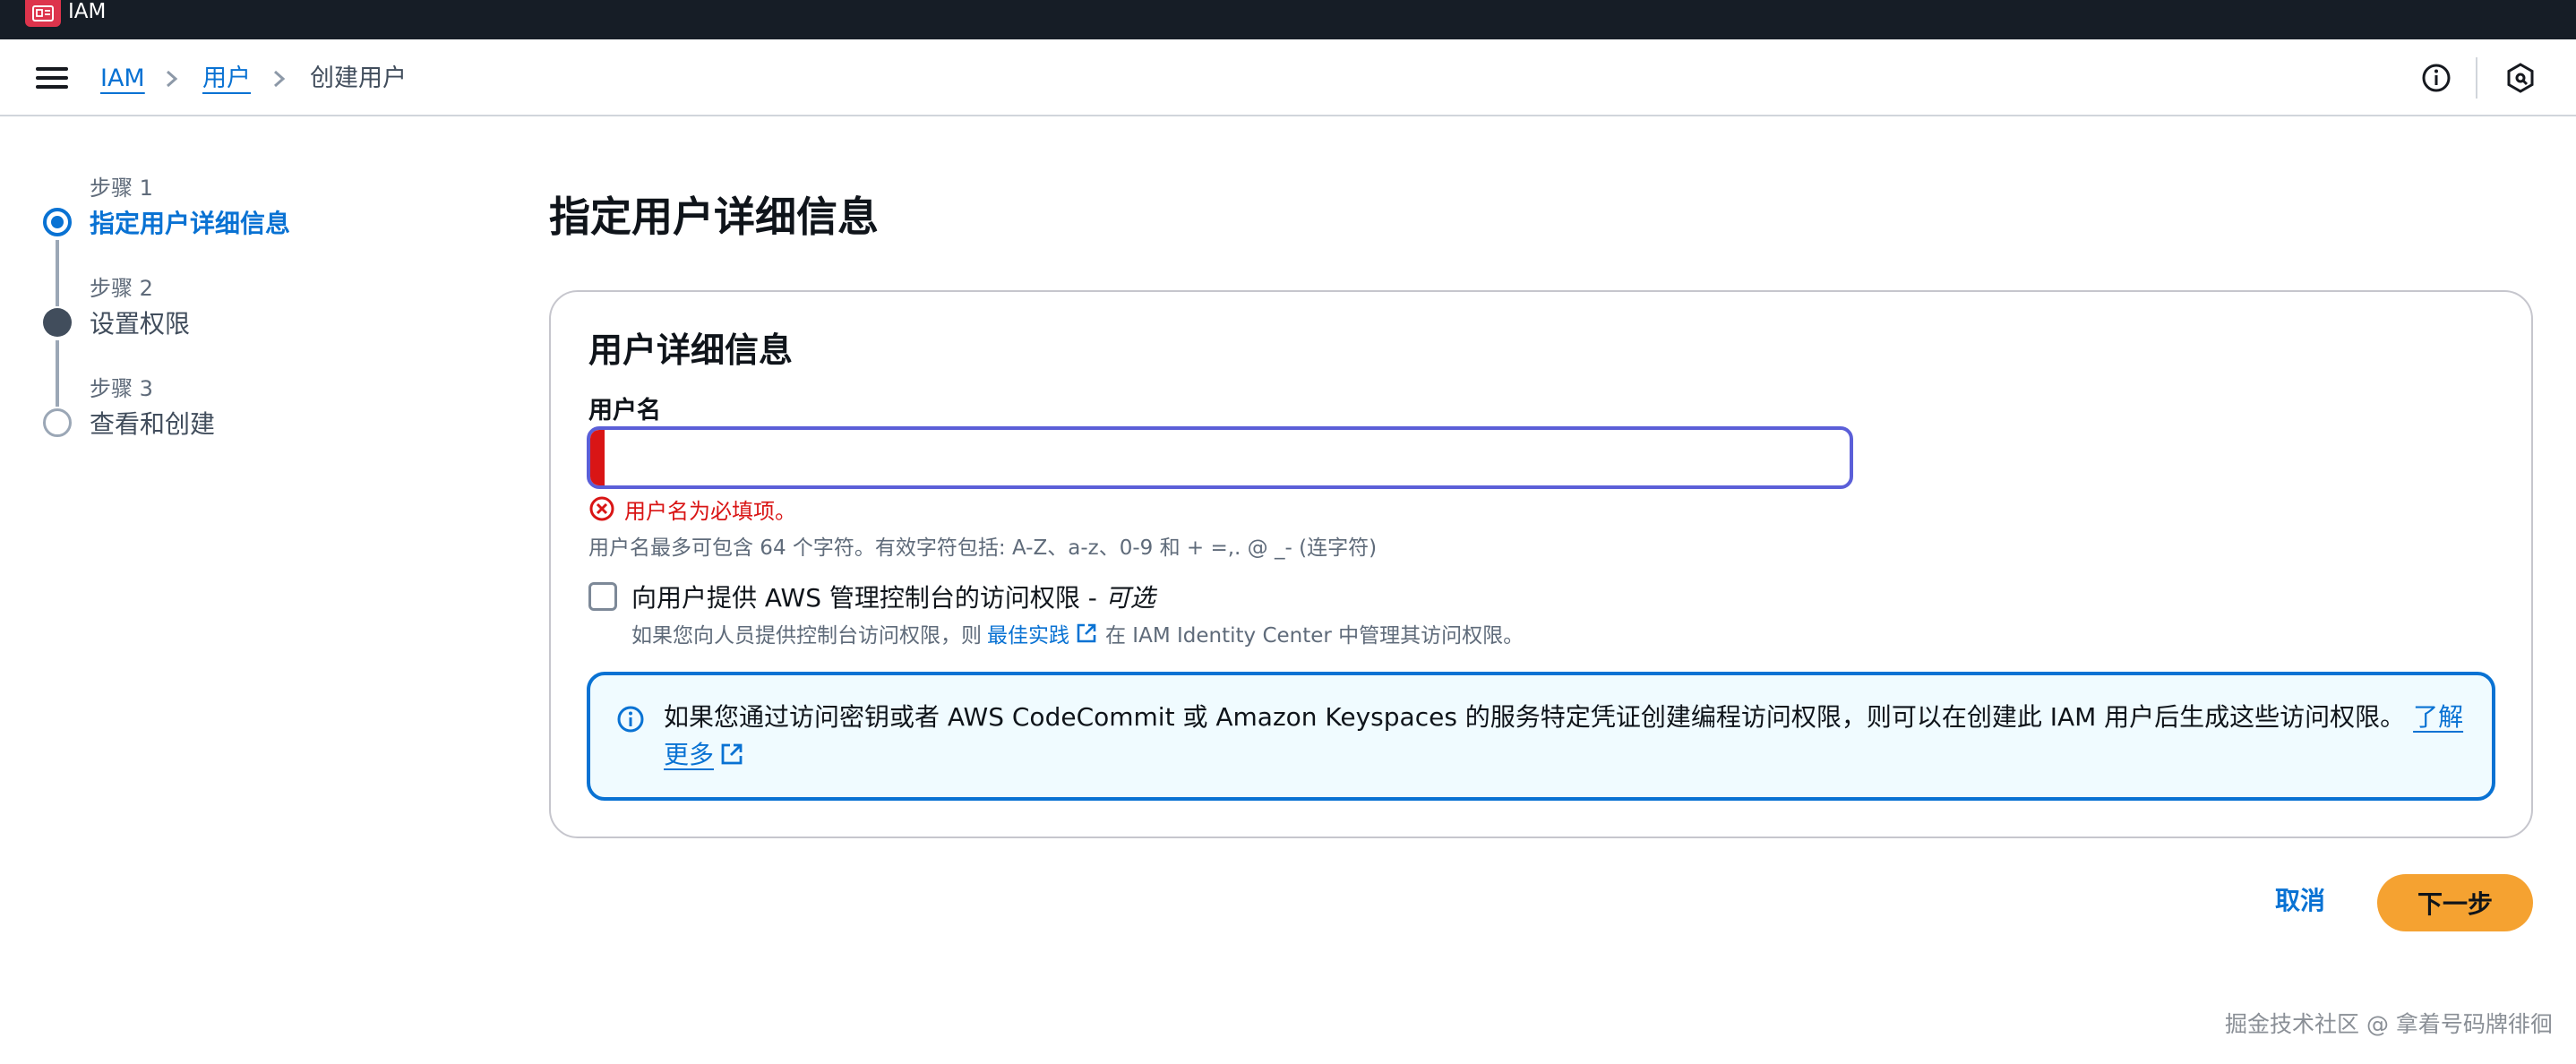 This screenshot has height=1064, width=2576. What do you see at coordinates (57, 423) in the screenshot?
I see `step-3-pending-icon` at bounding box center [57, 423].